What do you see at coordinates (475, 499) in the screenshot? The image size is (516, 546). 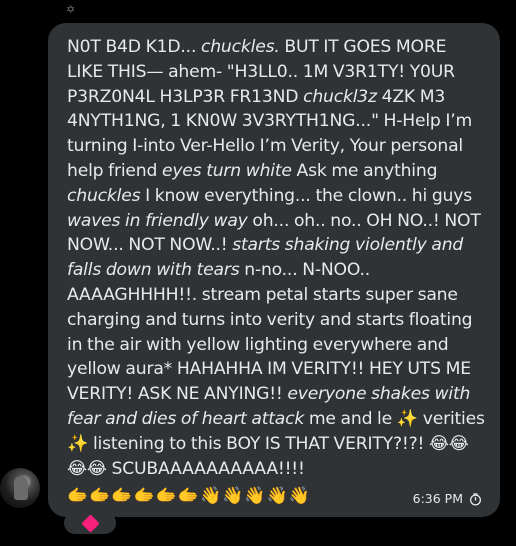 I see `clock-icon` at bounding box center [475, 499].